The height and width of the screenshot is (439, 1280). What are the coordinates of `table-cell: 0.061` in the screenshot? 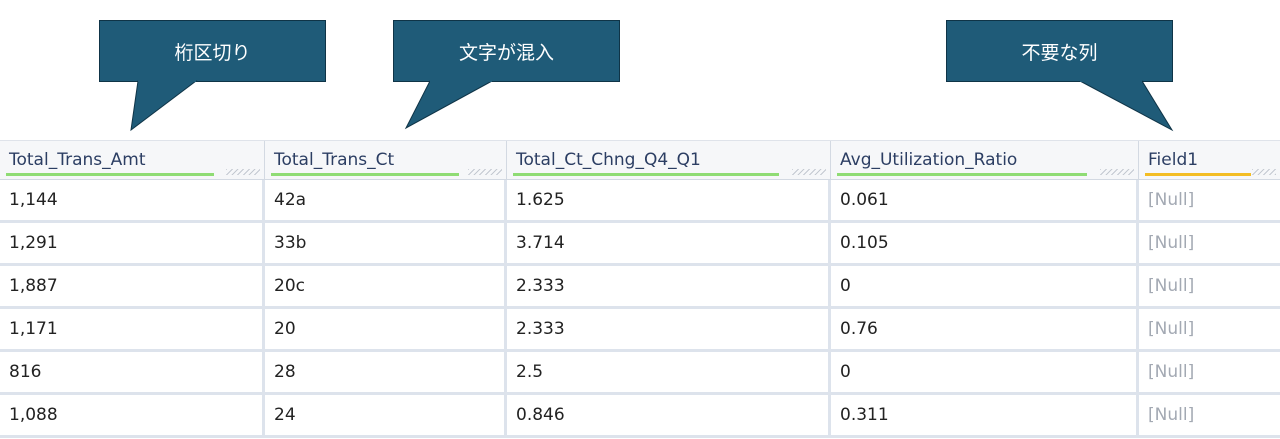 It's located at (985, 200).